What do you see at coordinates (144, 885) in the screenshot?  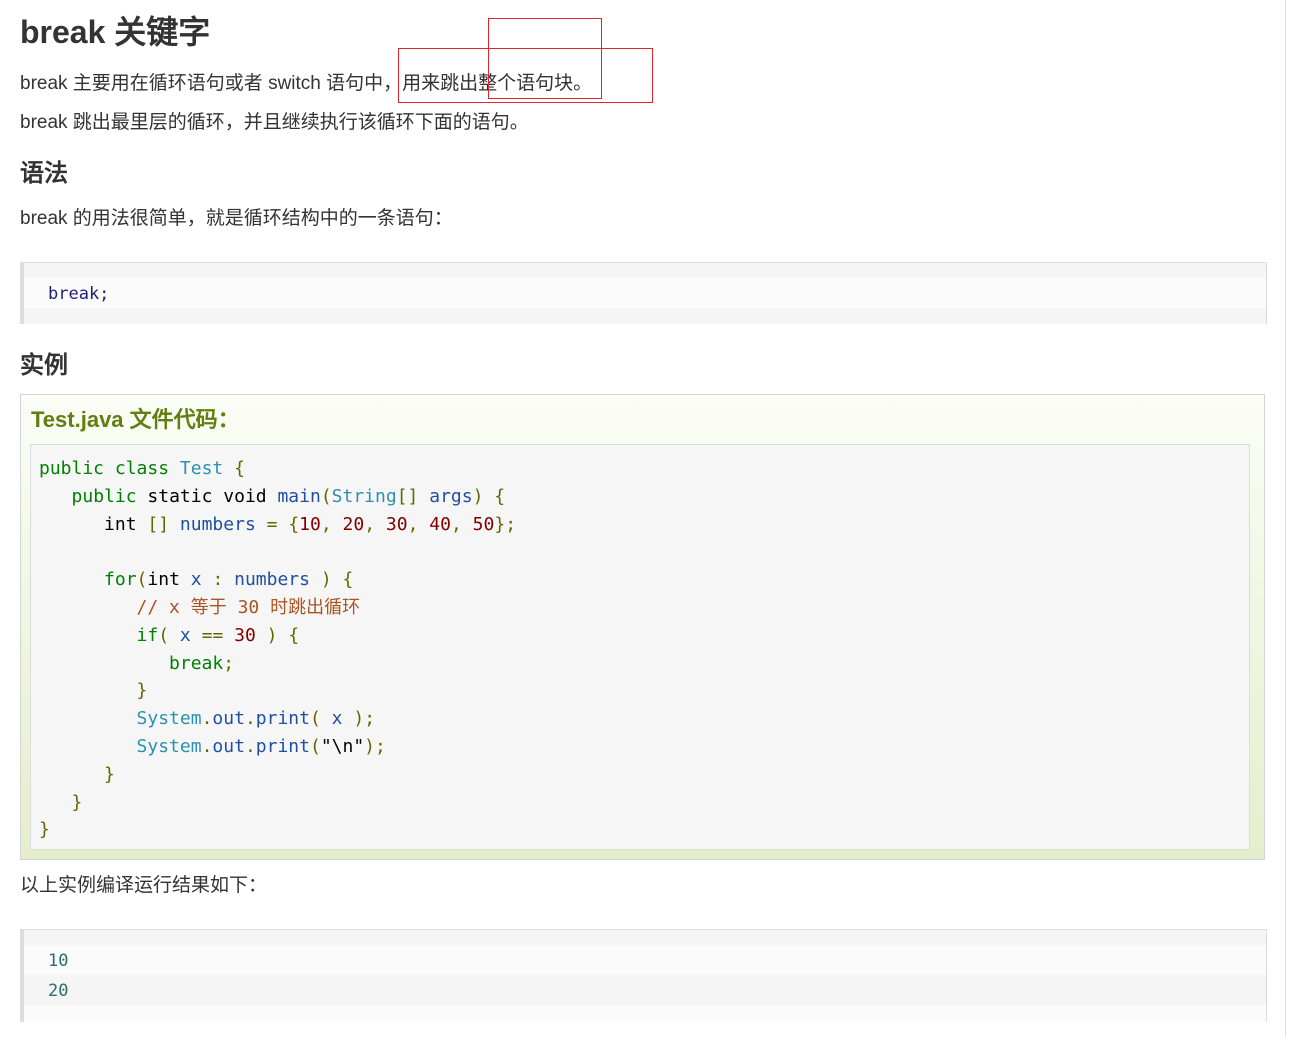 I see `result-description: 以上实例编译运行结果如下：` at bounding box center [144, 885].